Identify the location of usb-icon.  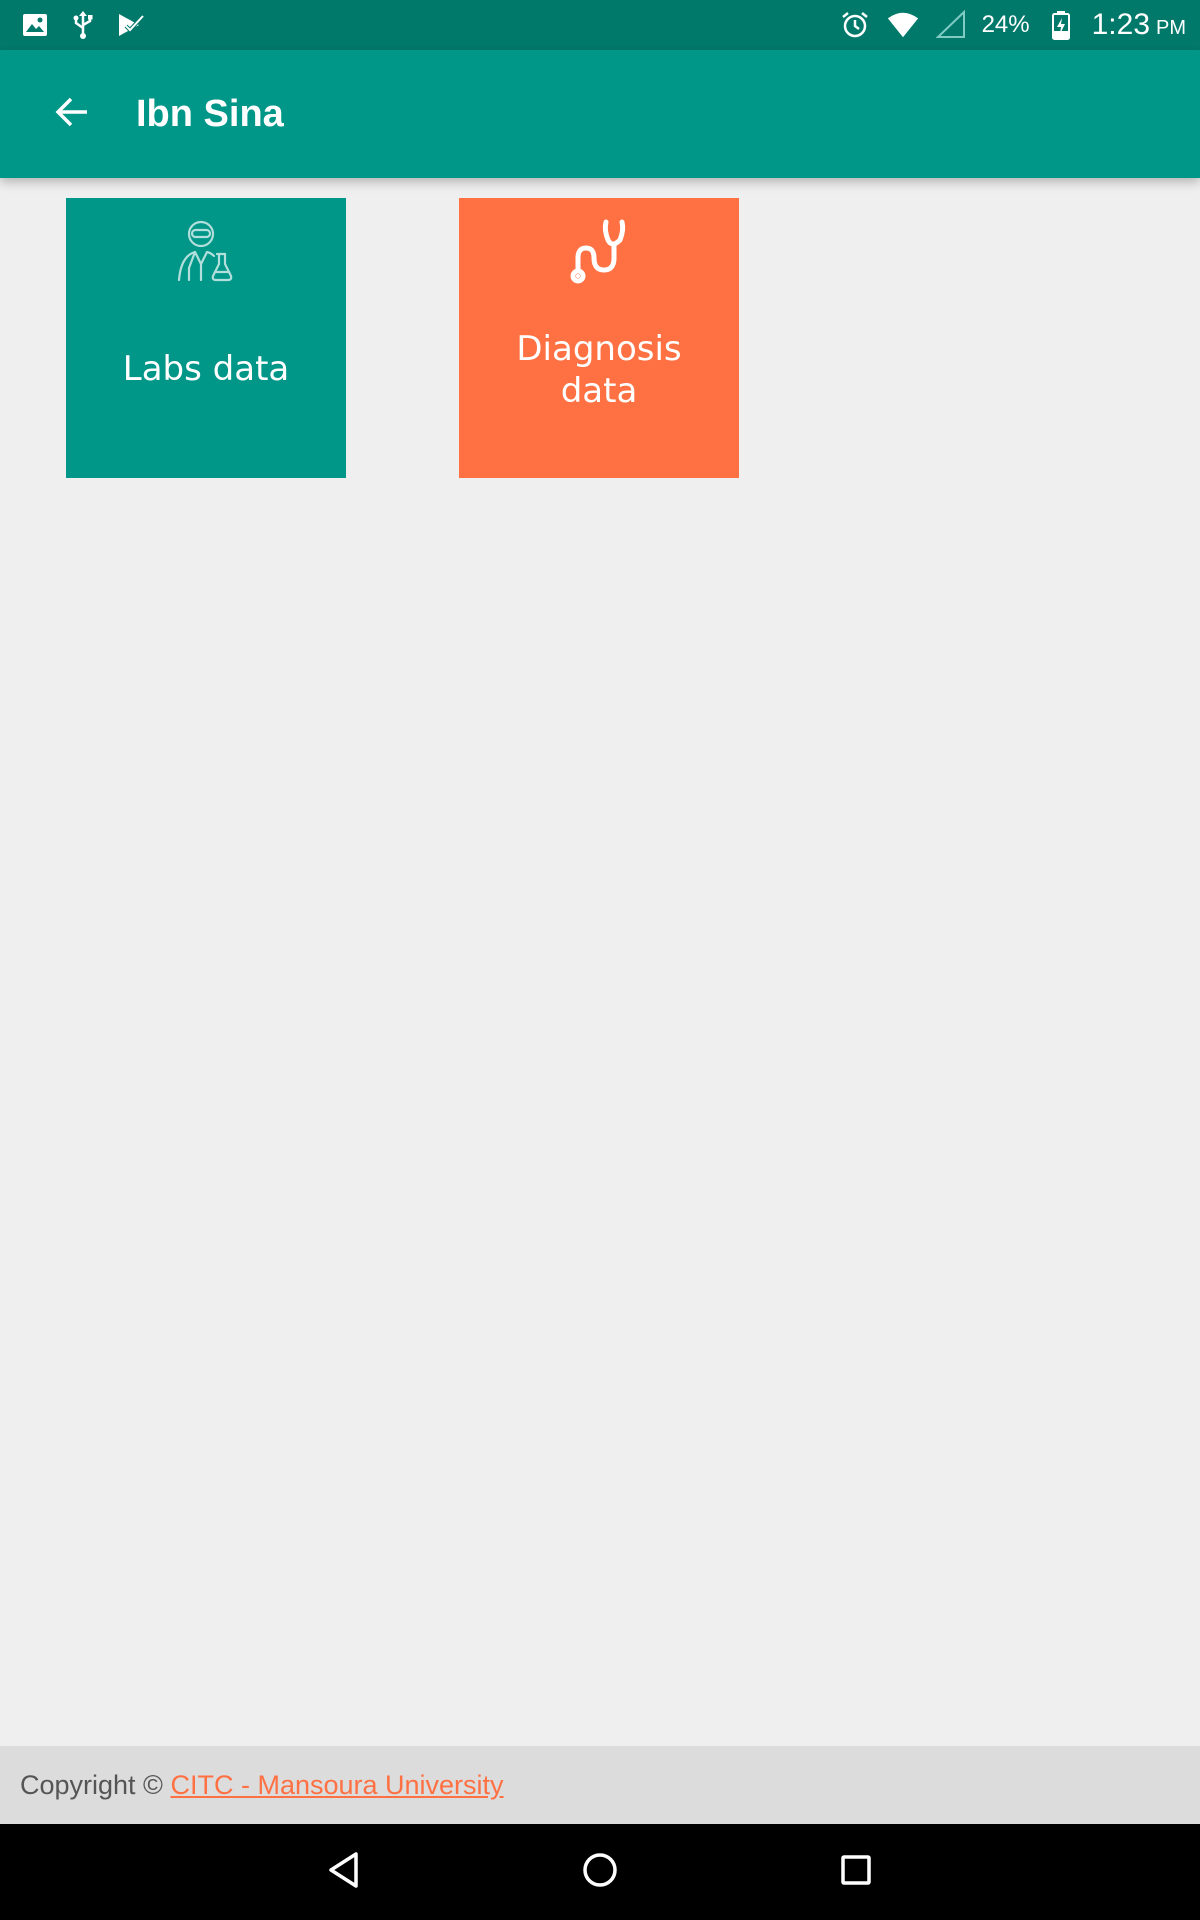
(83, 25).